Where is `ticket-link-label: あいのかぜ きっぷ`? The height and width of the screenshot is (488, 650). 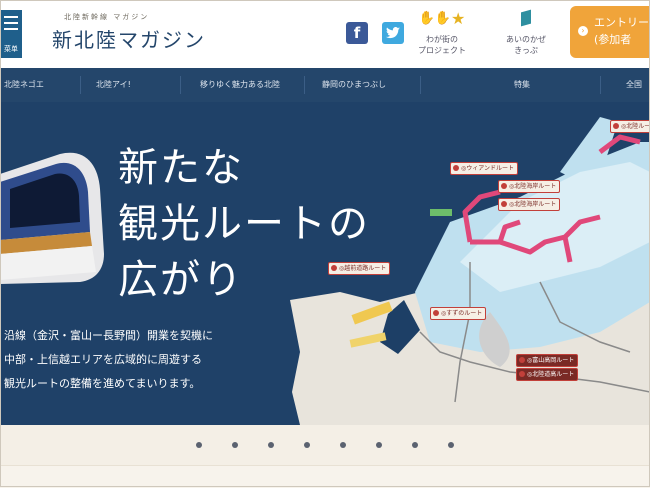
ticket-link-label: あいのかぜ きっぷ is located at coordinates (526, 45).